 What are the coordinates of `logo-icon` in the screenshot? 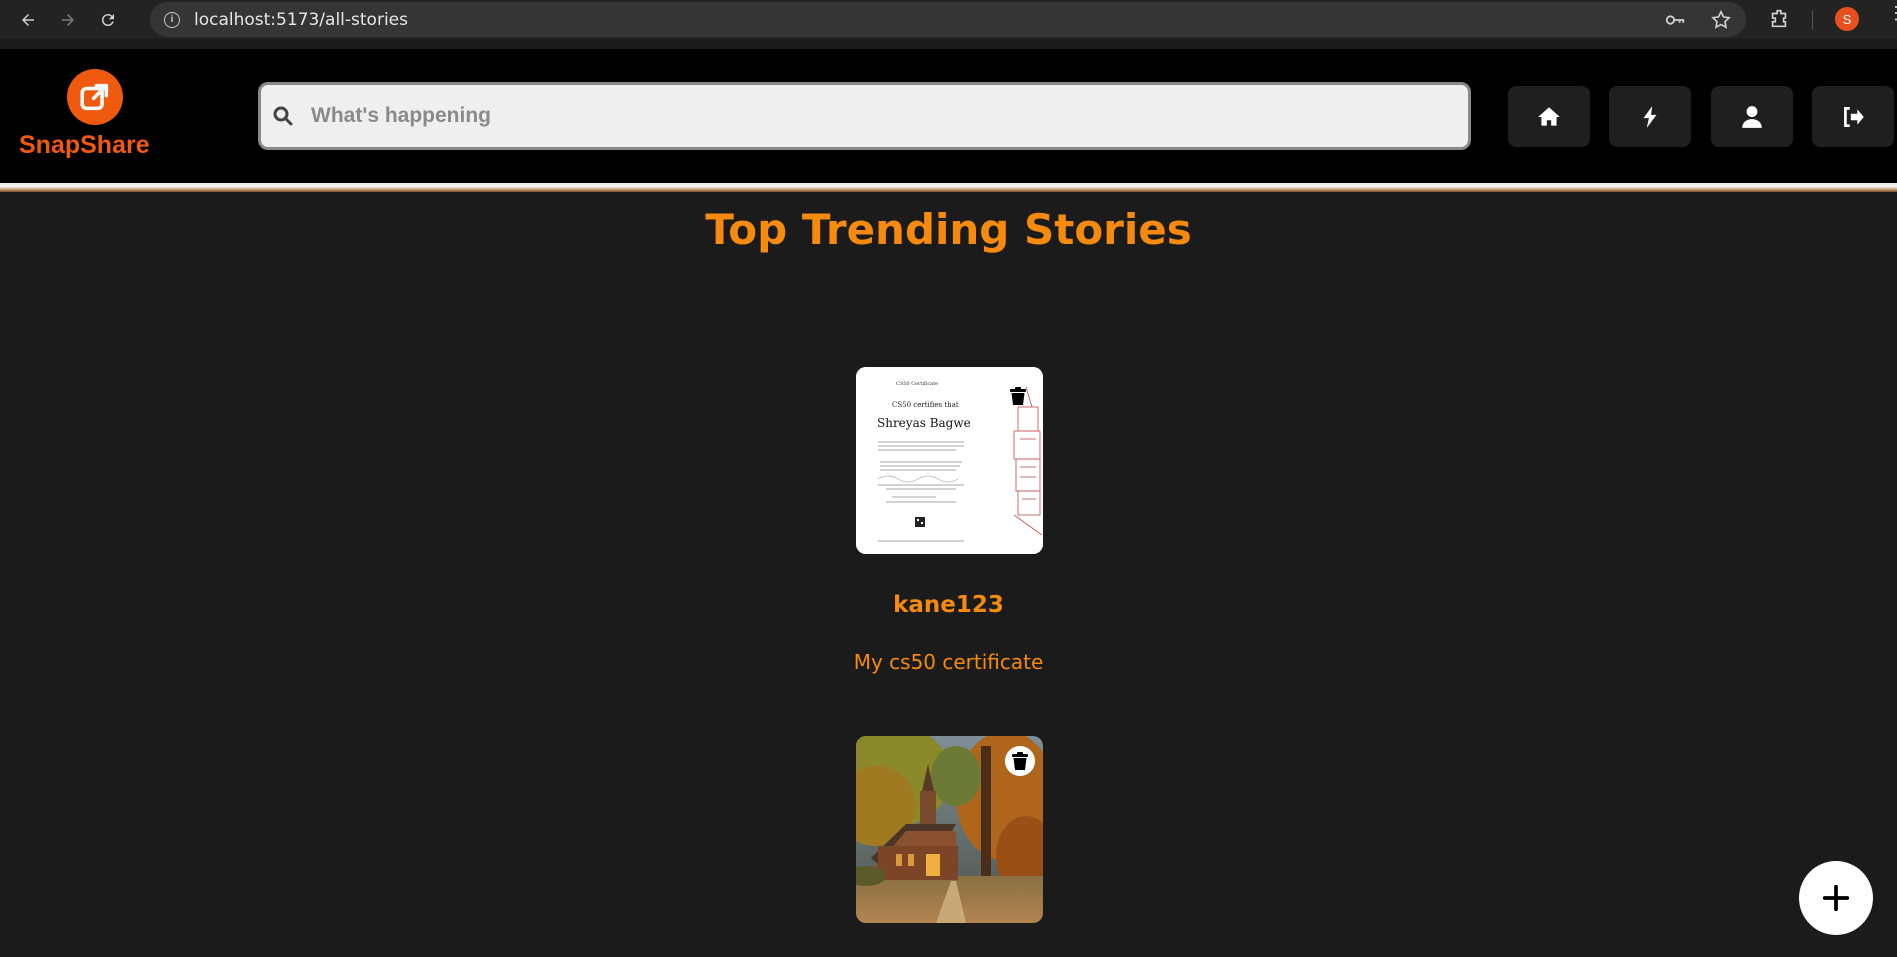 It's located at (95, 97).